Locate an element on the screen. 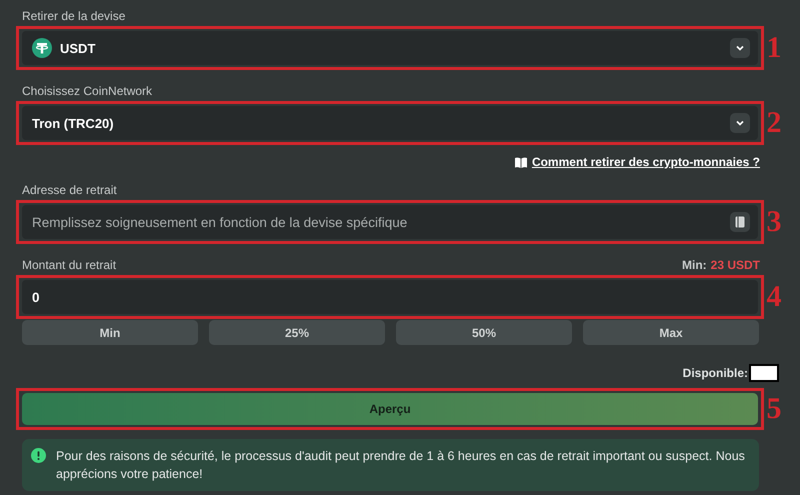  field-label: Choisissez CoinNetwork is located at coordinates (87, 91).